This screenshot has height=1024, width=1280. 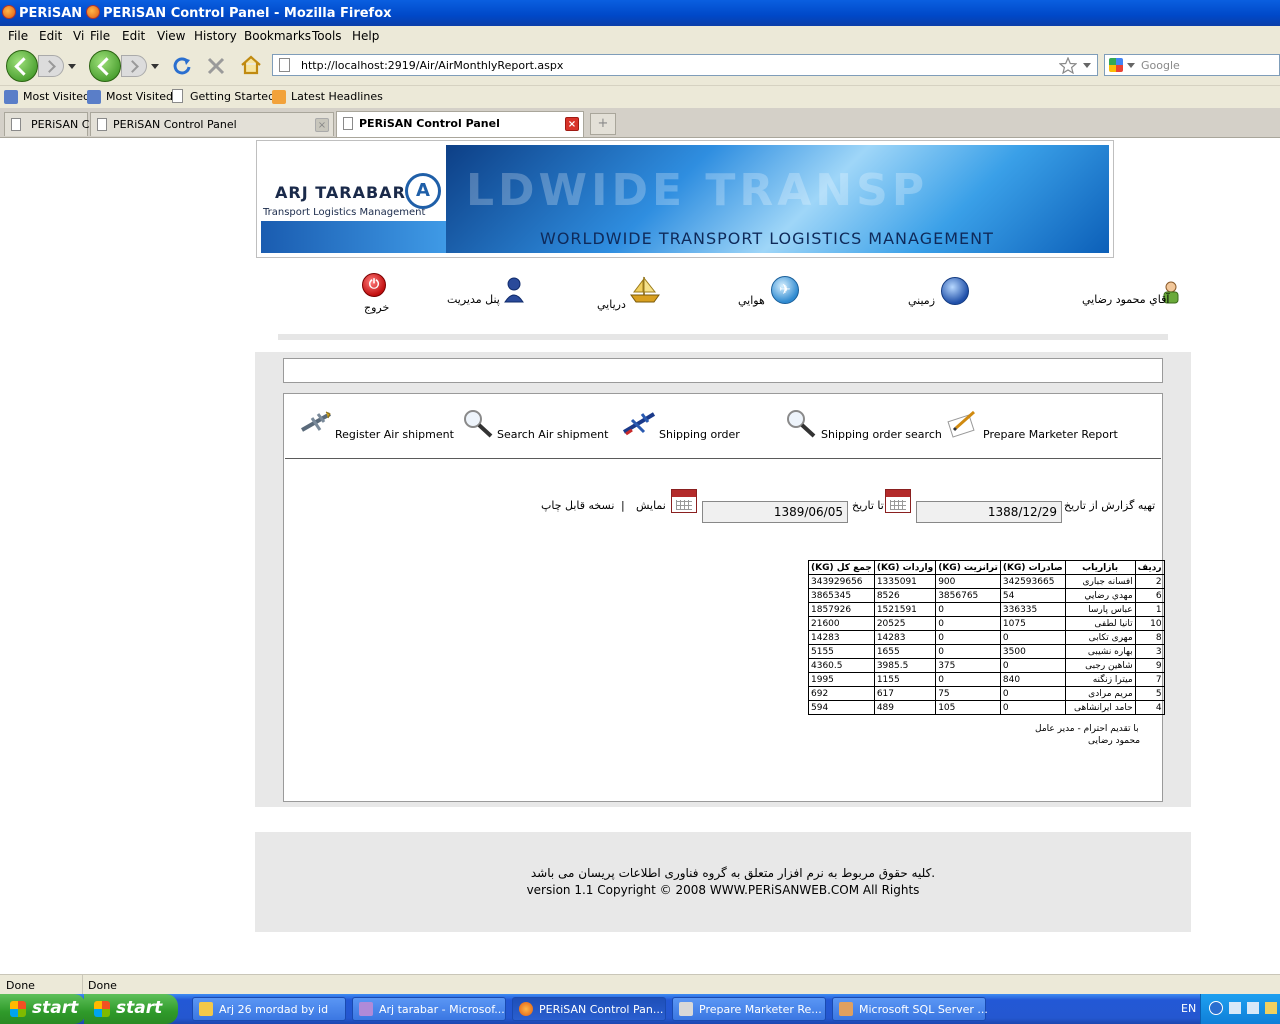 What do you see at coordinates (968, 665) in the screenshot?
I see `cell-transit: 375` at bounding box center [968, 665].